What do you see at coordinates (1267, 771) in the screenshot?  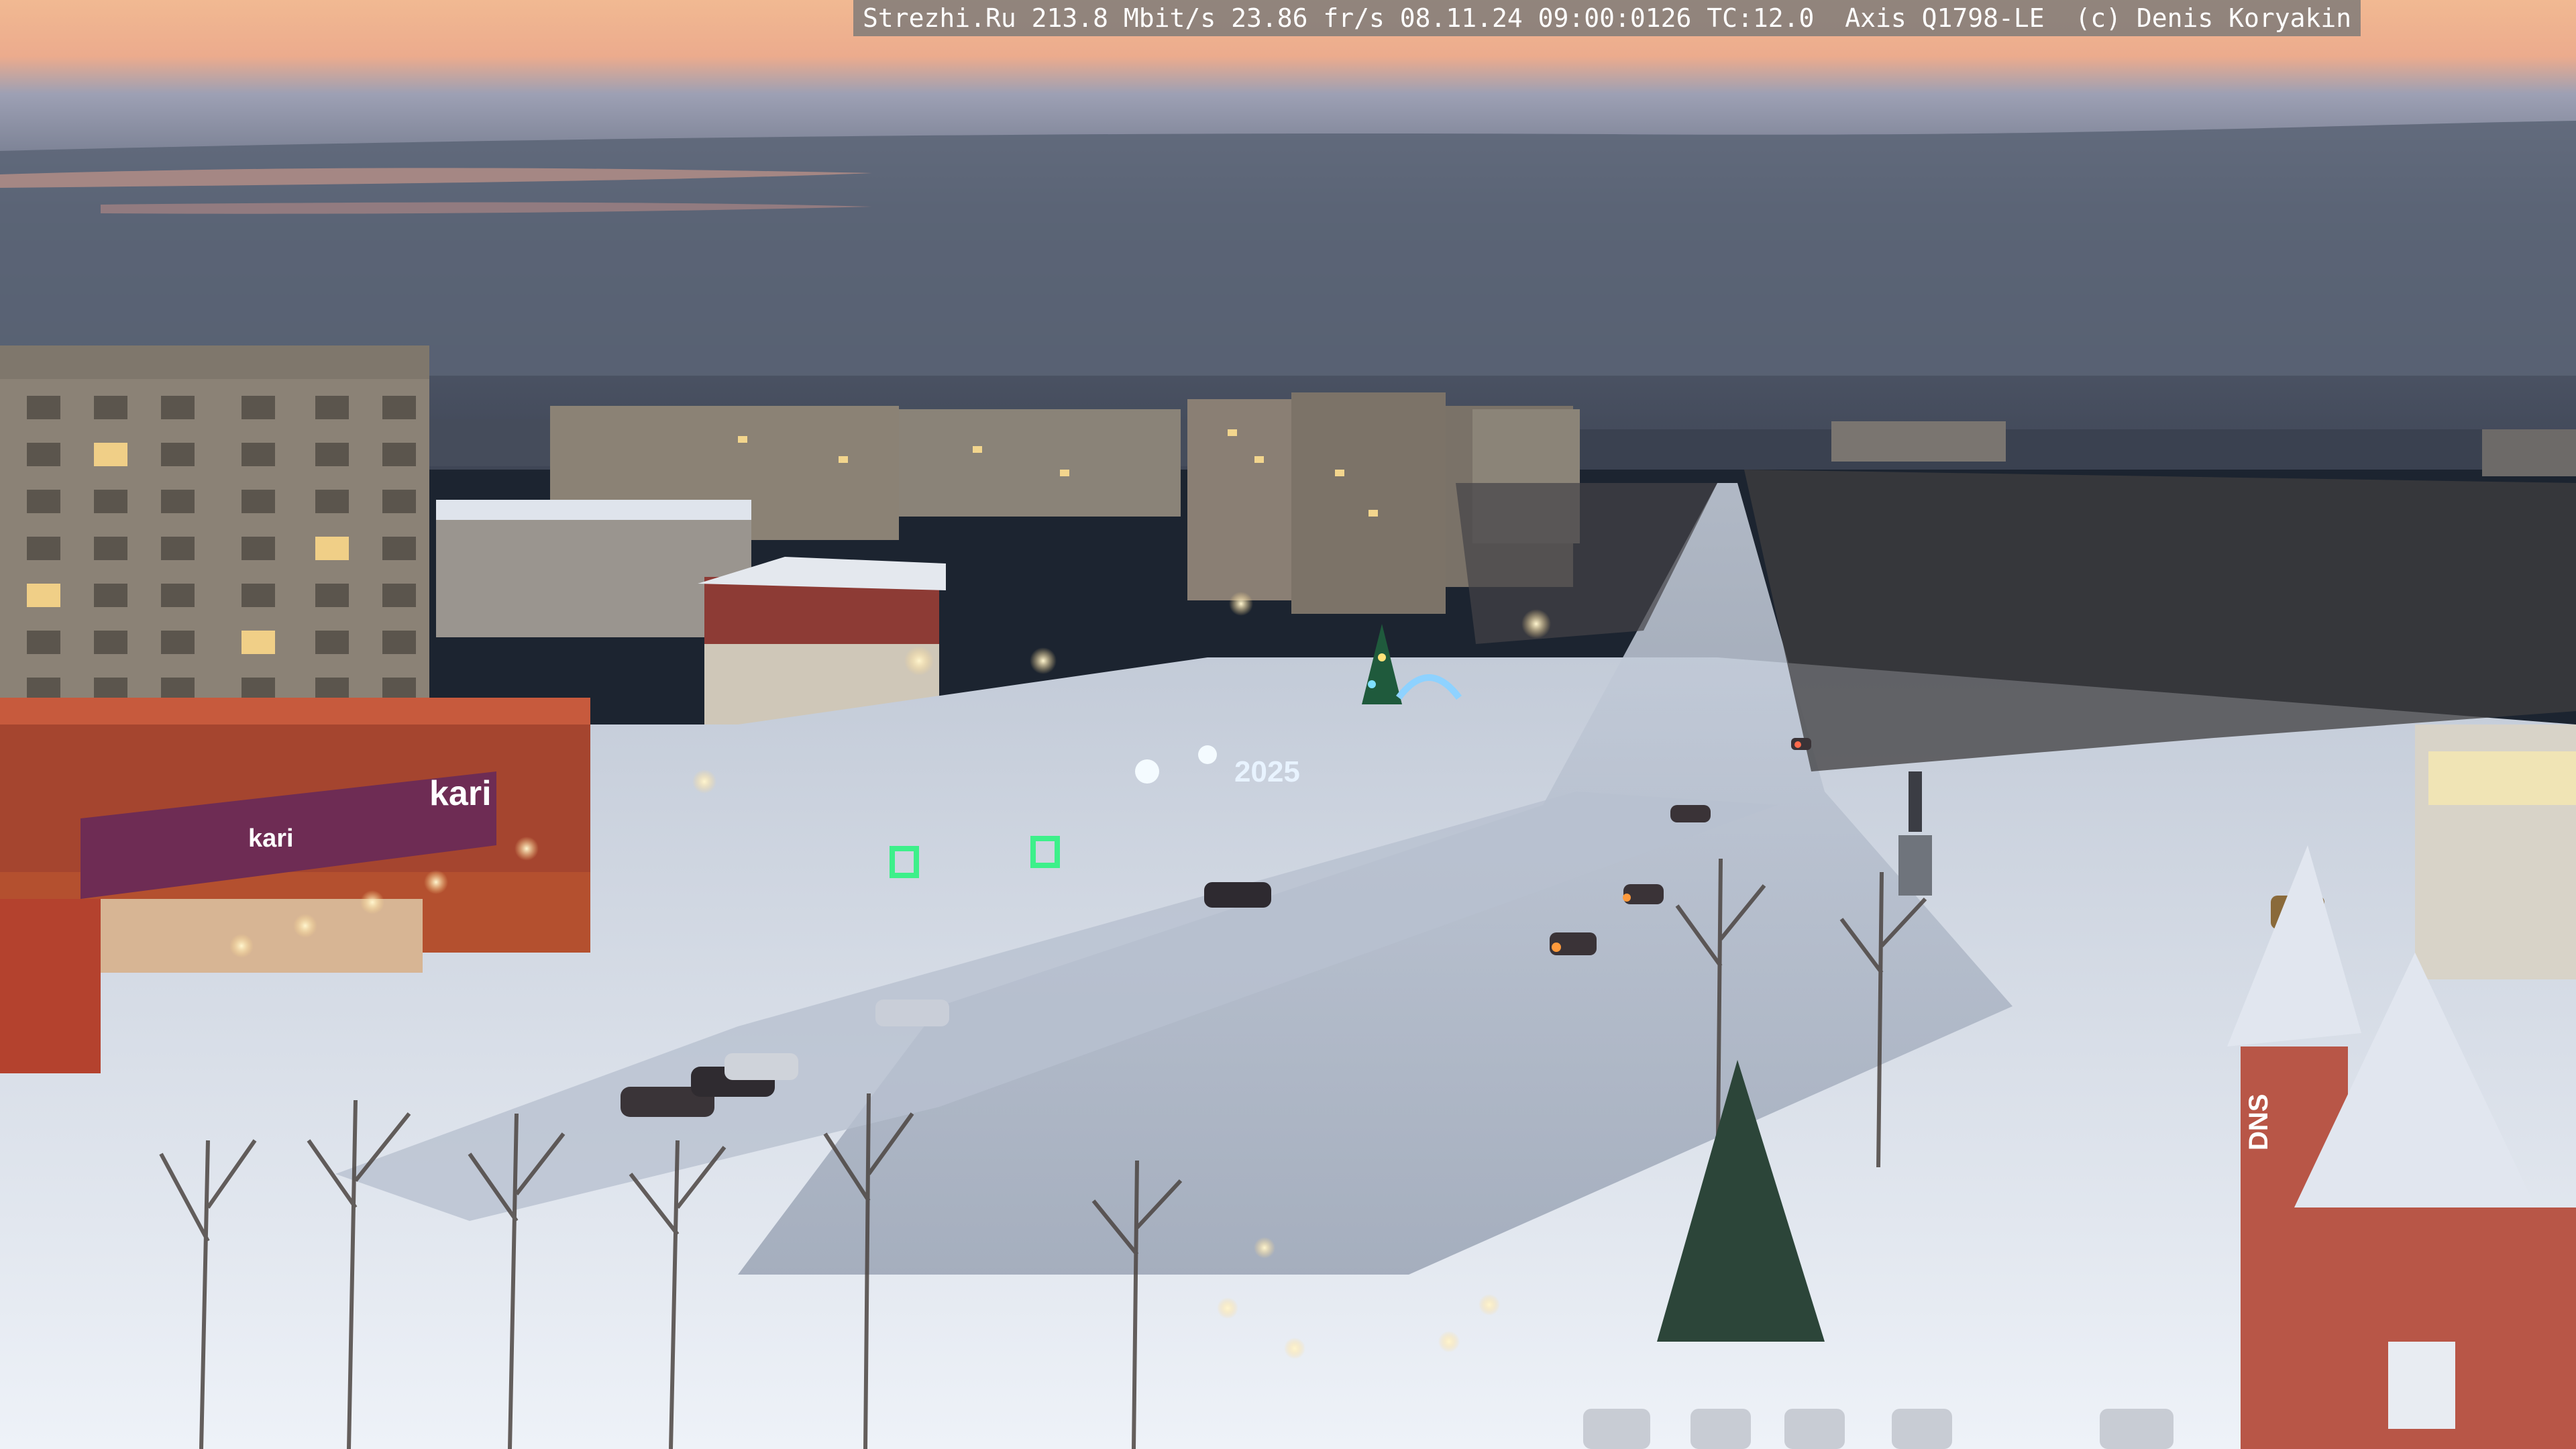 I see `year-sign: 2025` at bounding box center [1267, 771].